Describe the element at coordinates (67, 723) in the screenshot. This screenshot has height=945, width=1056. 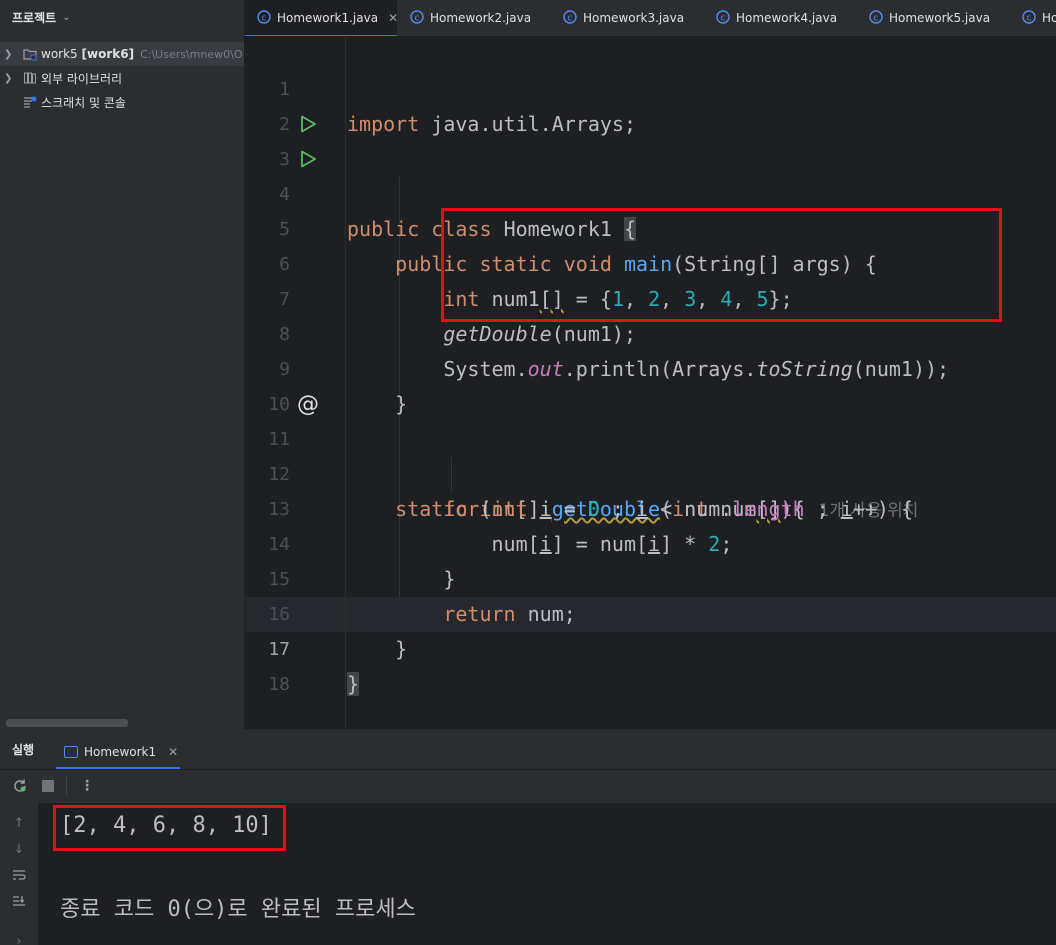
I see `horizontal-scrollbar` at that location.